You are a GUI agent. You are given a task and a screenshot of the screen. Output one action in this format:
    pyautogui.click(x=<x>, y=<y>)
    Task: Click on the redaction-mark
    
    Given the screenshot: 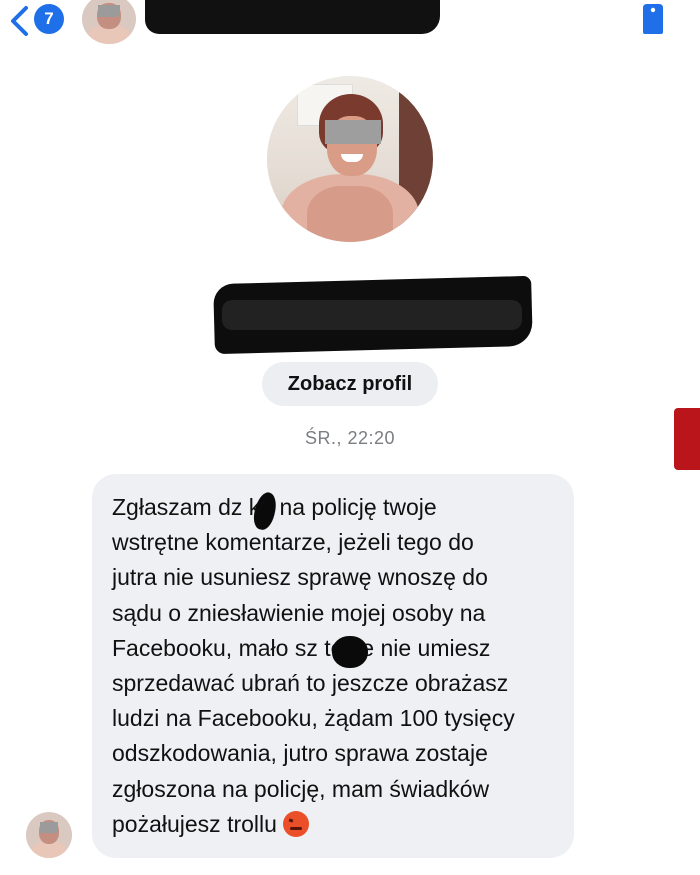 What is the action you would take?
    pyautogui.click(x=350, y=652)
    